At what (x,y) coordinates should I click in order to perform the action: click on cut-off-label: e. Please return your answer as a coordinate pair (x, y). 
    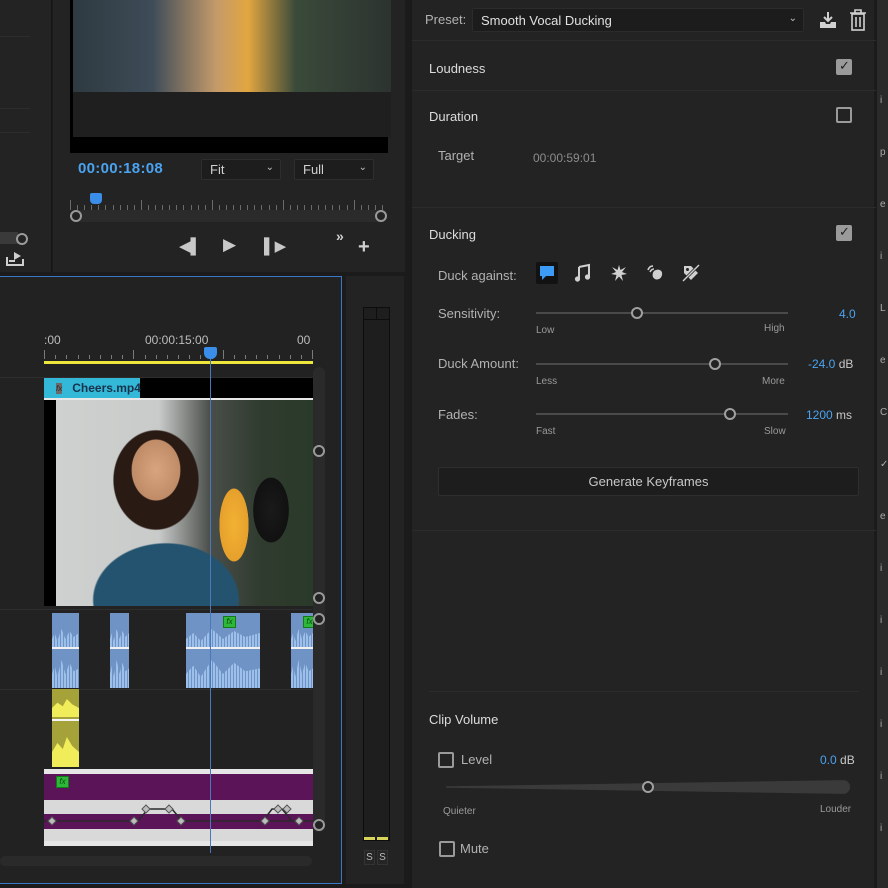
    Looking at the image, I should click on (883, 360).